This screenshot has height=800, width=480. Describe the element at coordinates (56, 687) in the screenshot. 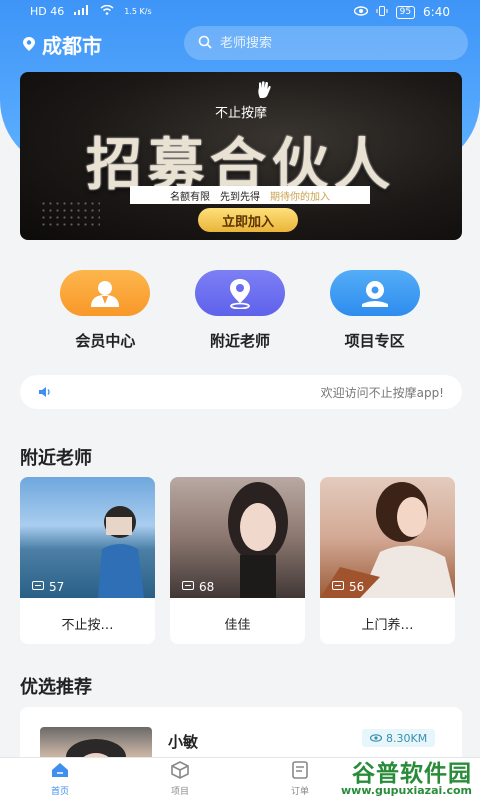

I see `recommend-section-title: 优选推荐` at that location.